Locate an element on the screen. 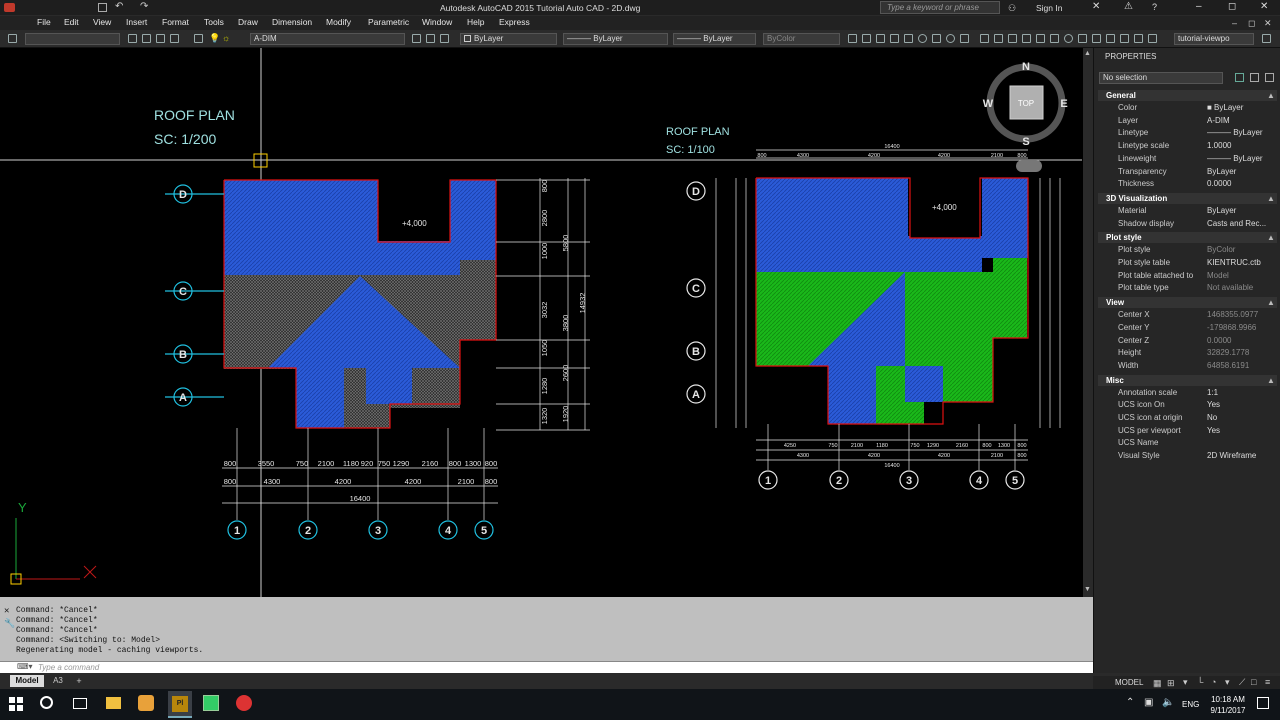  right-roof-blue-a is located at coordinates (832, 225).